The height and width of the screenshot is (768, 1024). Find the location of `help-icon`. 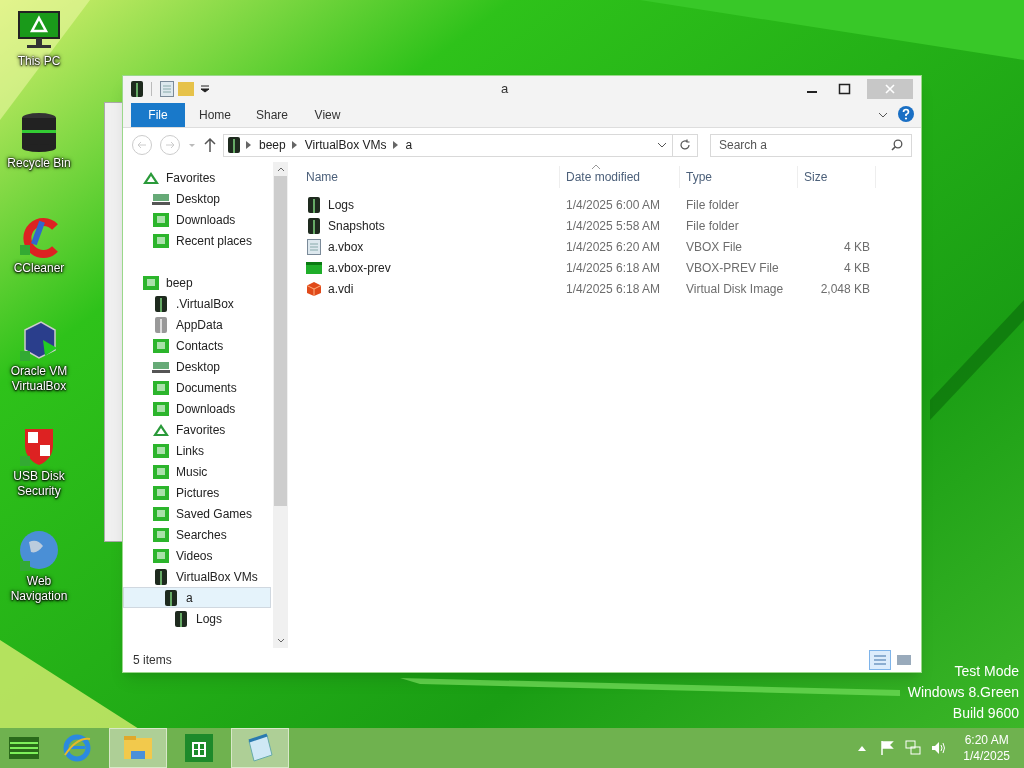

help-icon is located at coordinates (906, 114).